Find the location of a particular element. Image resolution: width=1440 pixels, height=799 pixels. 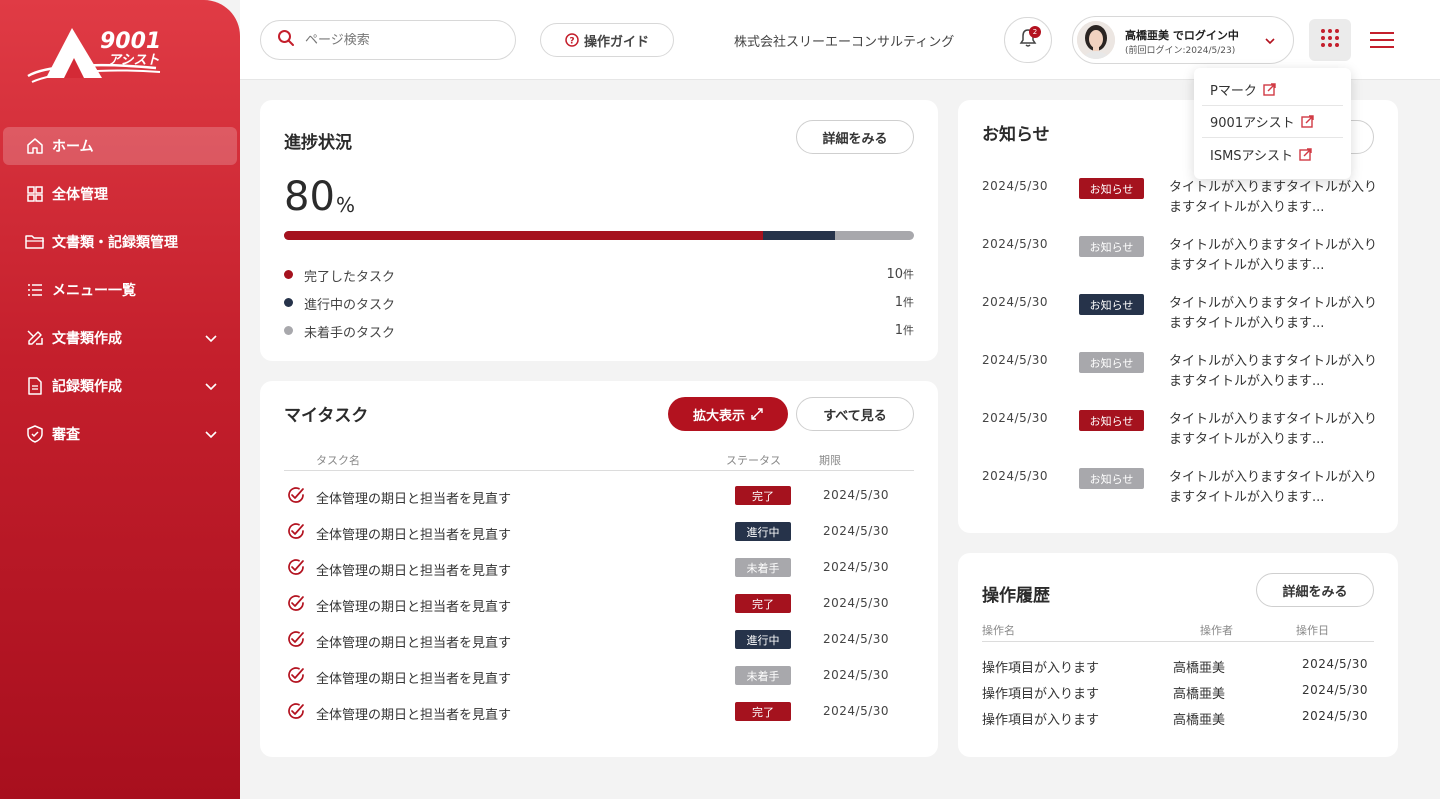

column-header-action: 操作名 is located at coordinates (998, 630).